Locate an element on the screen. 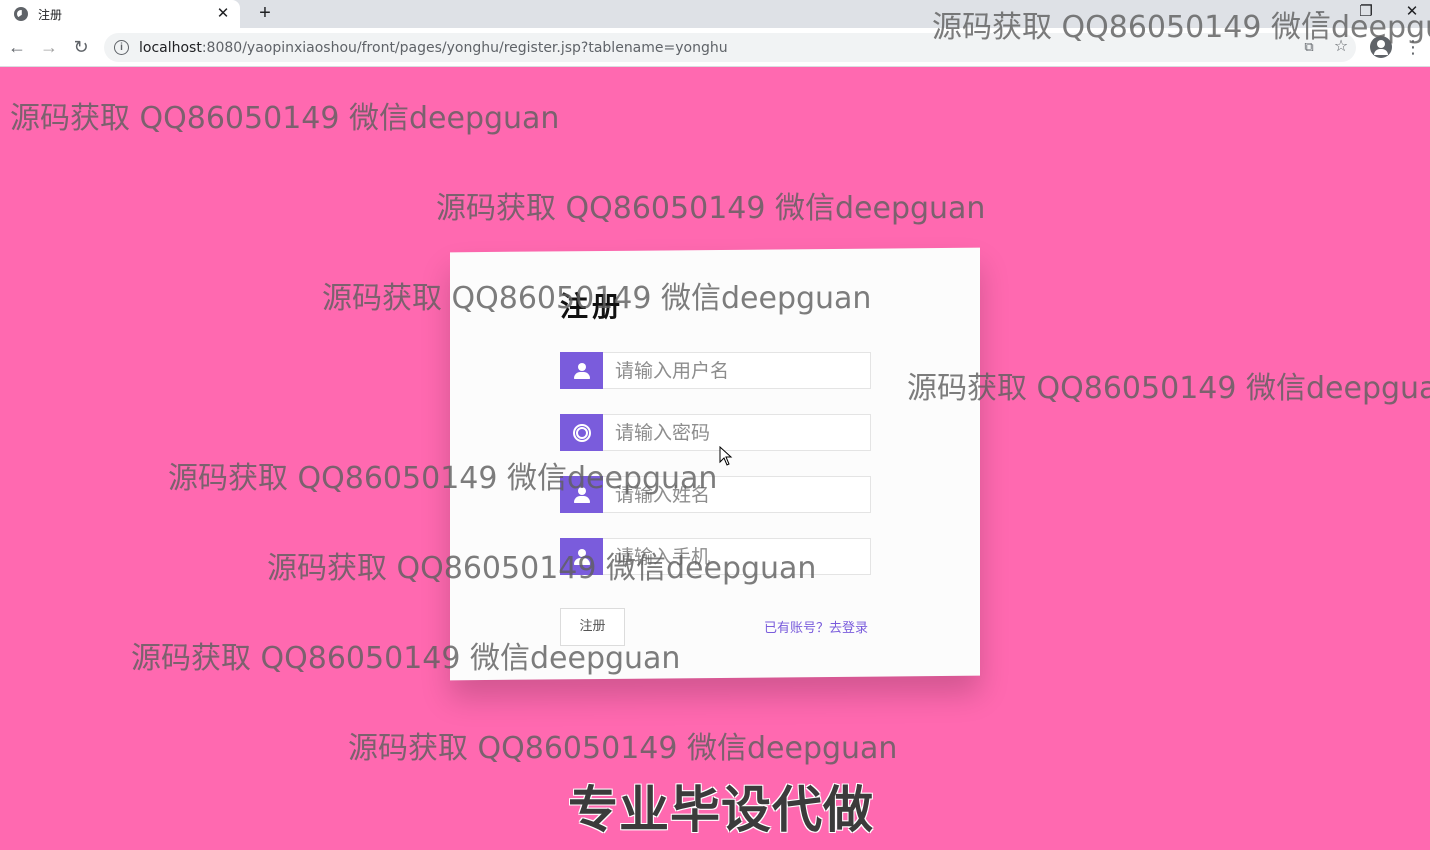 The image size is (1430, 850). info-icon: i is located at coordinates (121, 47).